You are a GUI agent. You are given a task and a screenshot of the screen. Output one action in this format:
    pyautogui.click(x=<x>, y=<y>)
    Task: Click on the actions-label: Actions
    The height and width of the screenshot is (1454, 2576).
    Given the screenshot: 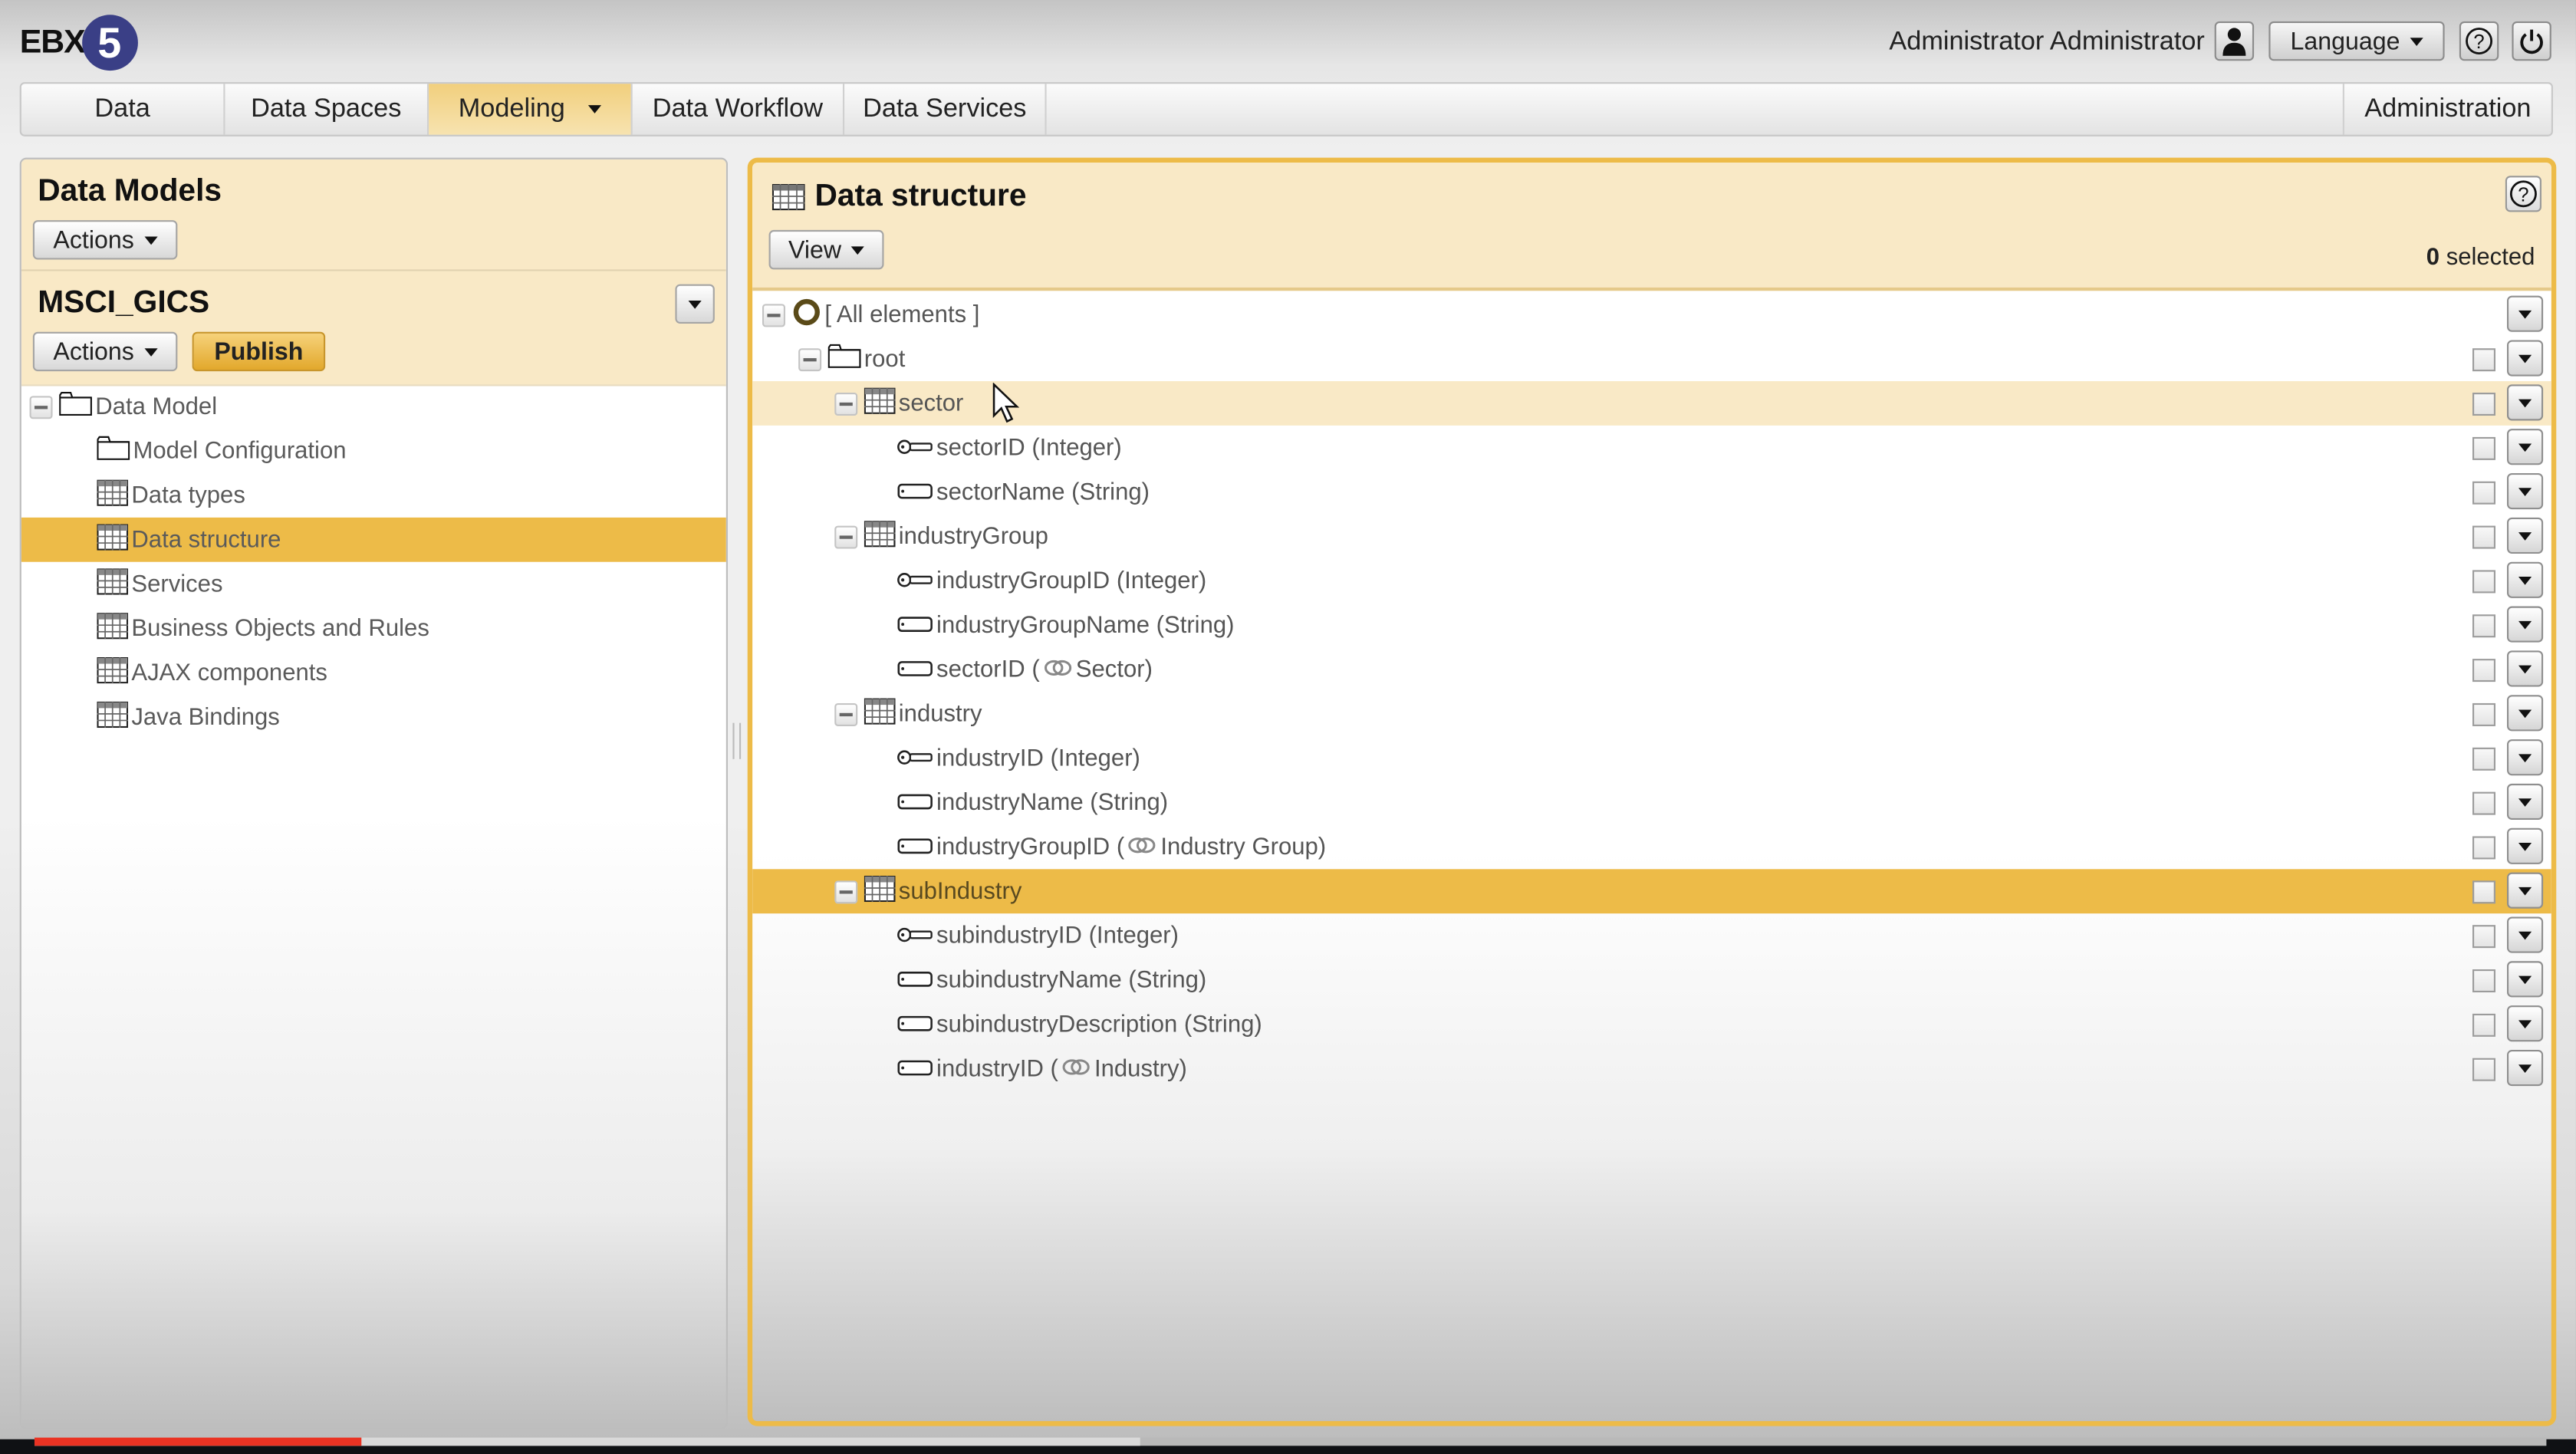 What is the action you would take?
    pyautogui.click(x=93, y=240)
    